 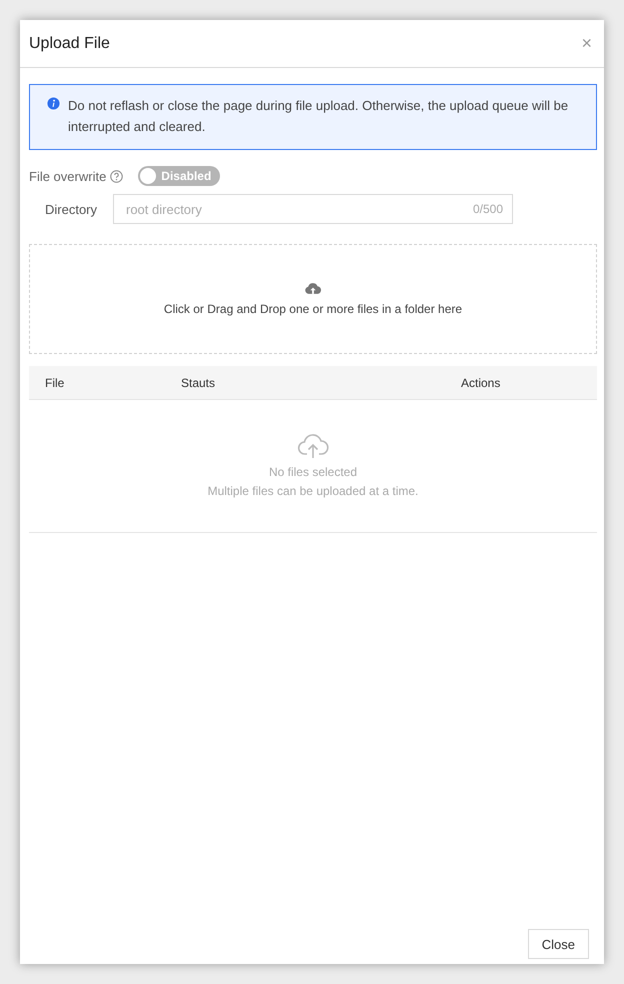 I want to click on column-header: Stauts, so click(x=198, y=383).